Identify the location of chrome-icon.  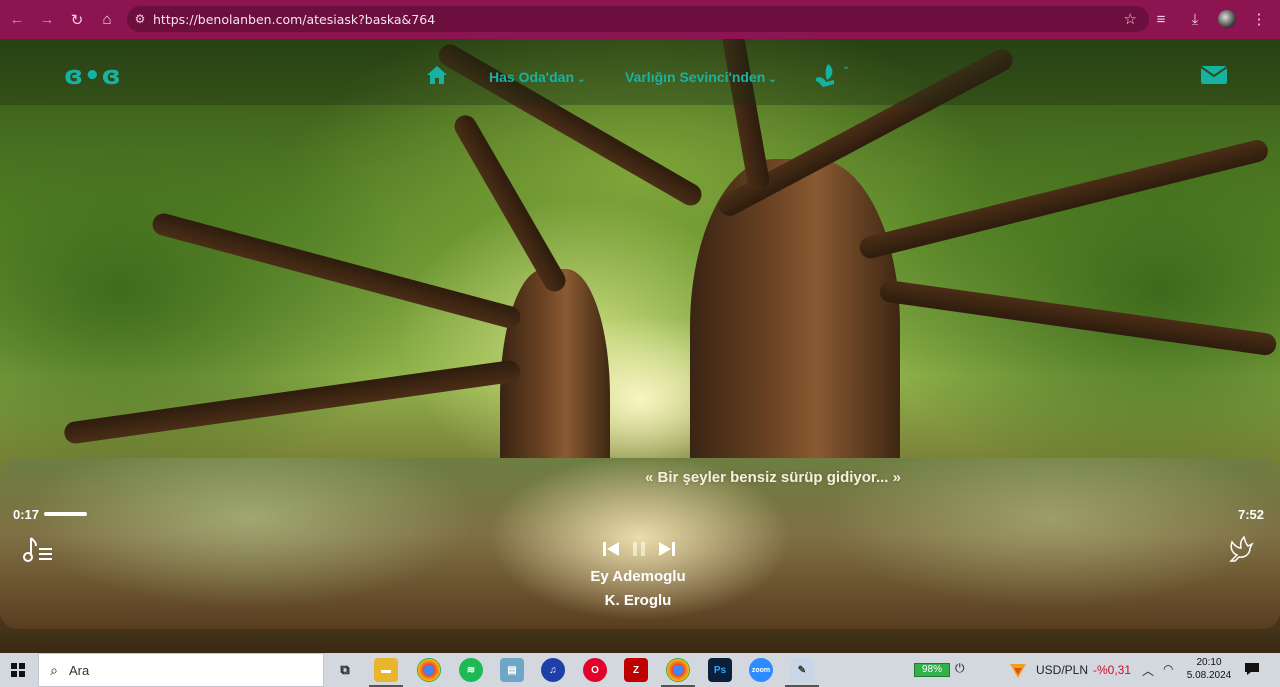
(429, 670).